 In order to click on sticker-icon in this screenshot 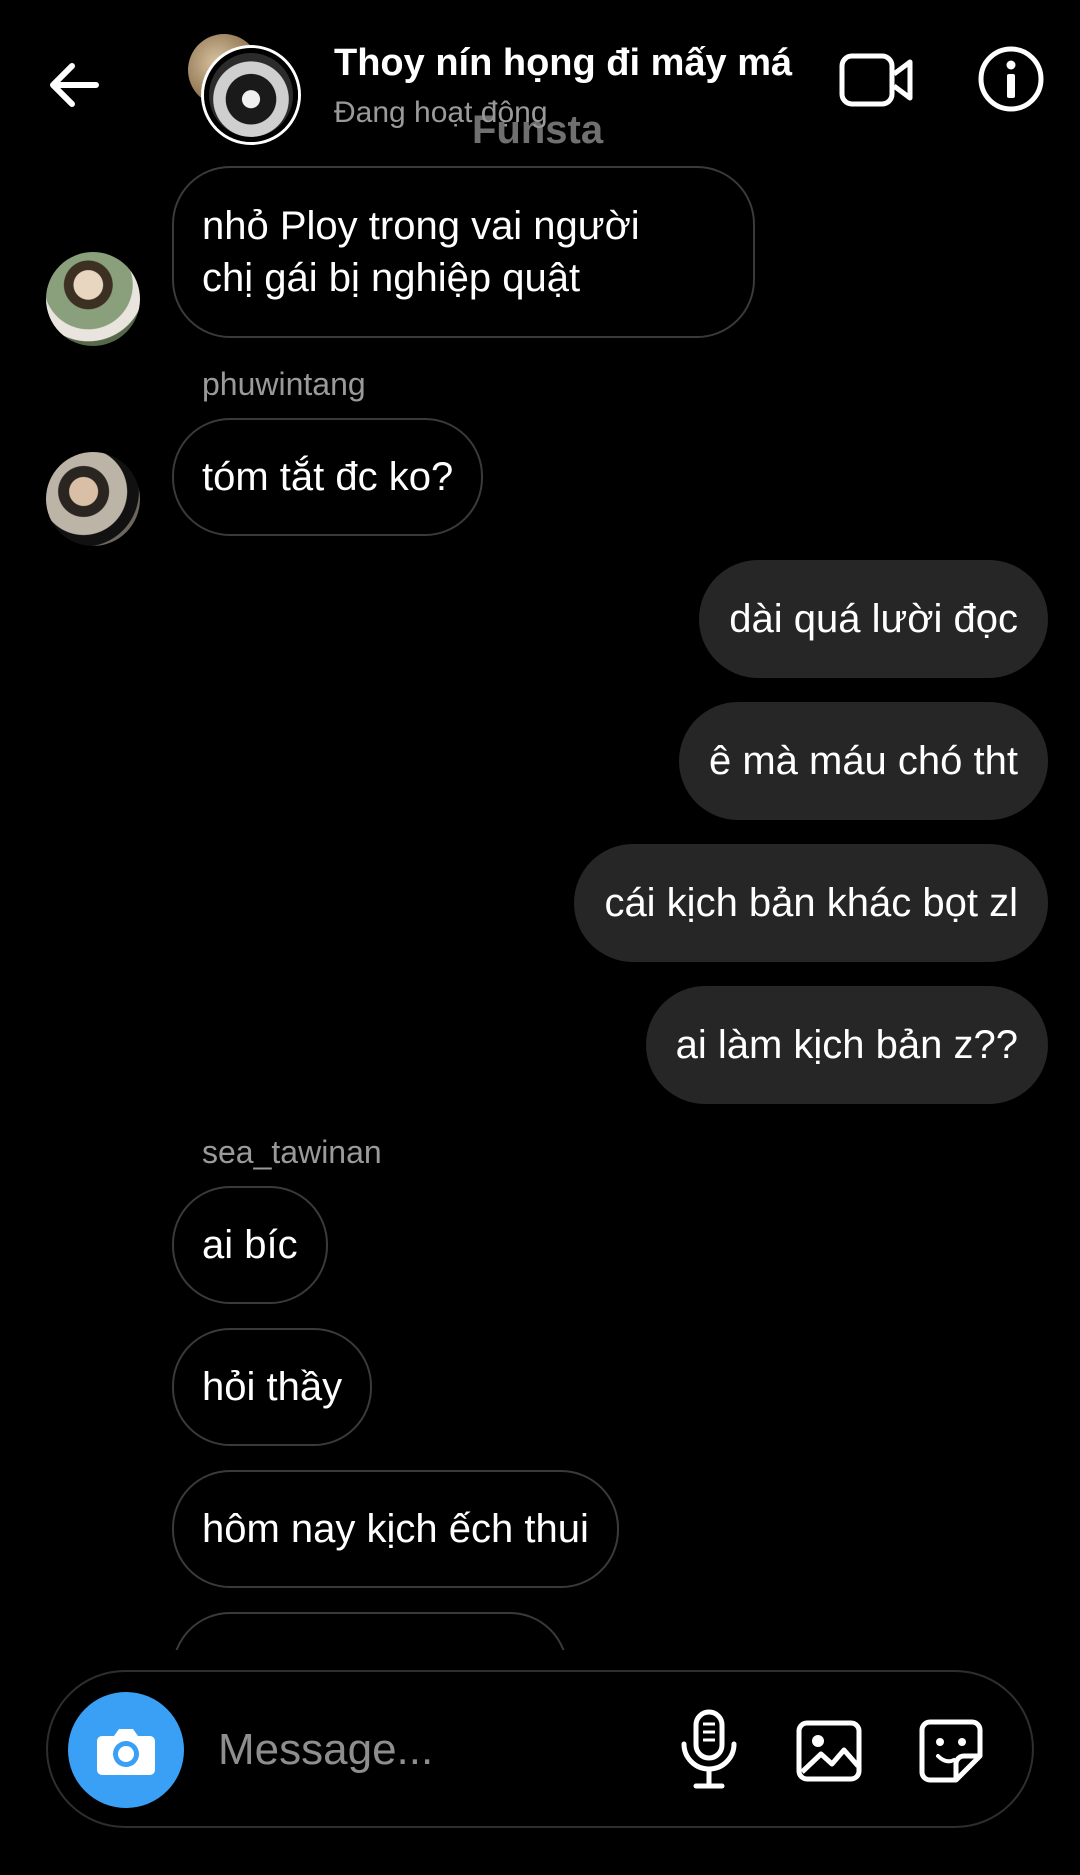, I will do `click(951, 1751)`.